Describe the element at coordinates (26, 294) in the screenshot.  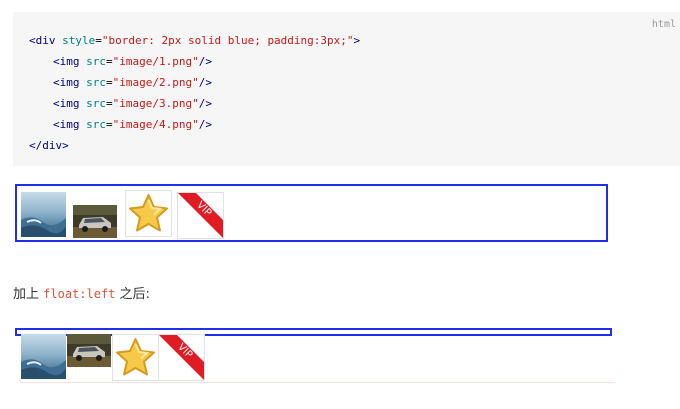
I see `caption-prefix: 加上` at that location.